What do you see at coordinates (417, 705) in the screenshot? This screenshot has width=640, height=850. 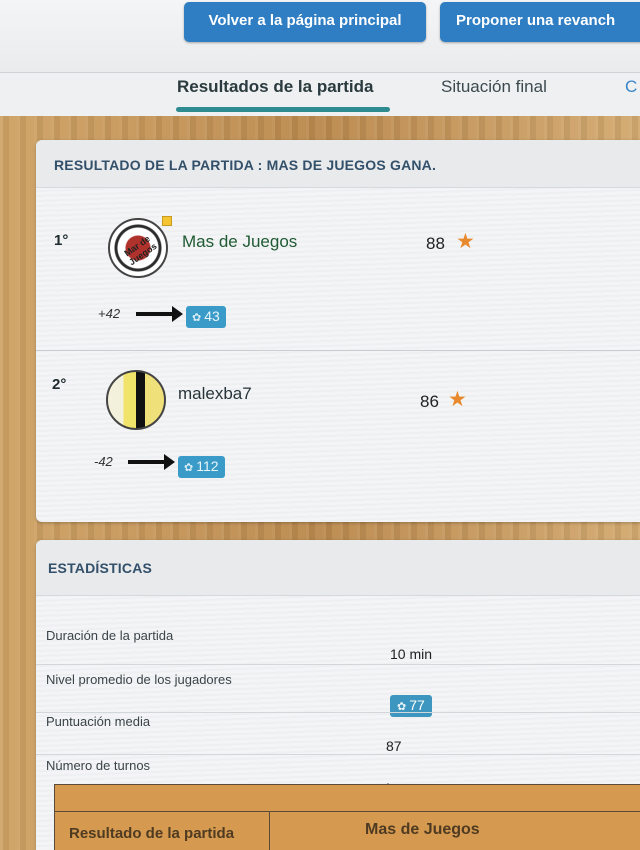 I see `stat-value: 77` at bounding box center [417, 705].